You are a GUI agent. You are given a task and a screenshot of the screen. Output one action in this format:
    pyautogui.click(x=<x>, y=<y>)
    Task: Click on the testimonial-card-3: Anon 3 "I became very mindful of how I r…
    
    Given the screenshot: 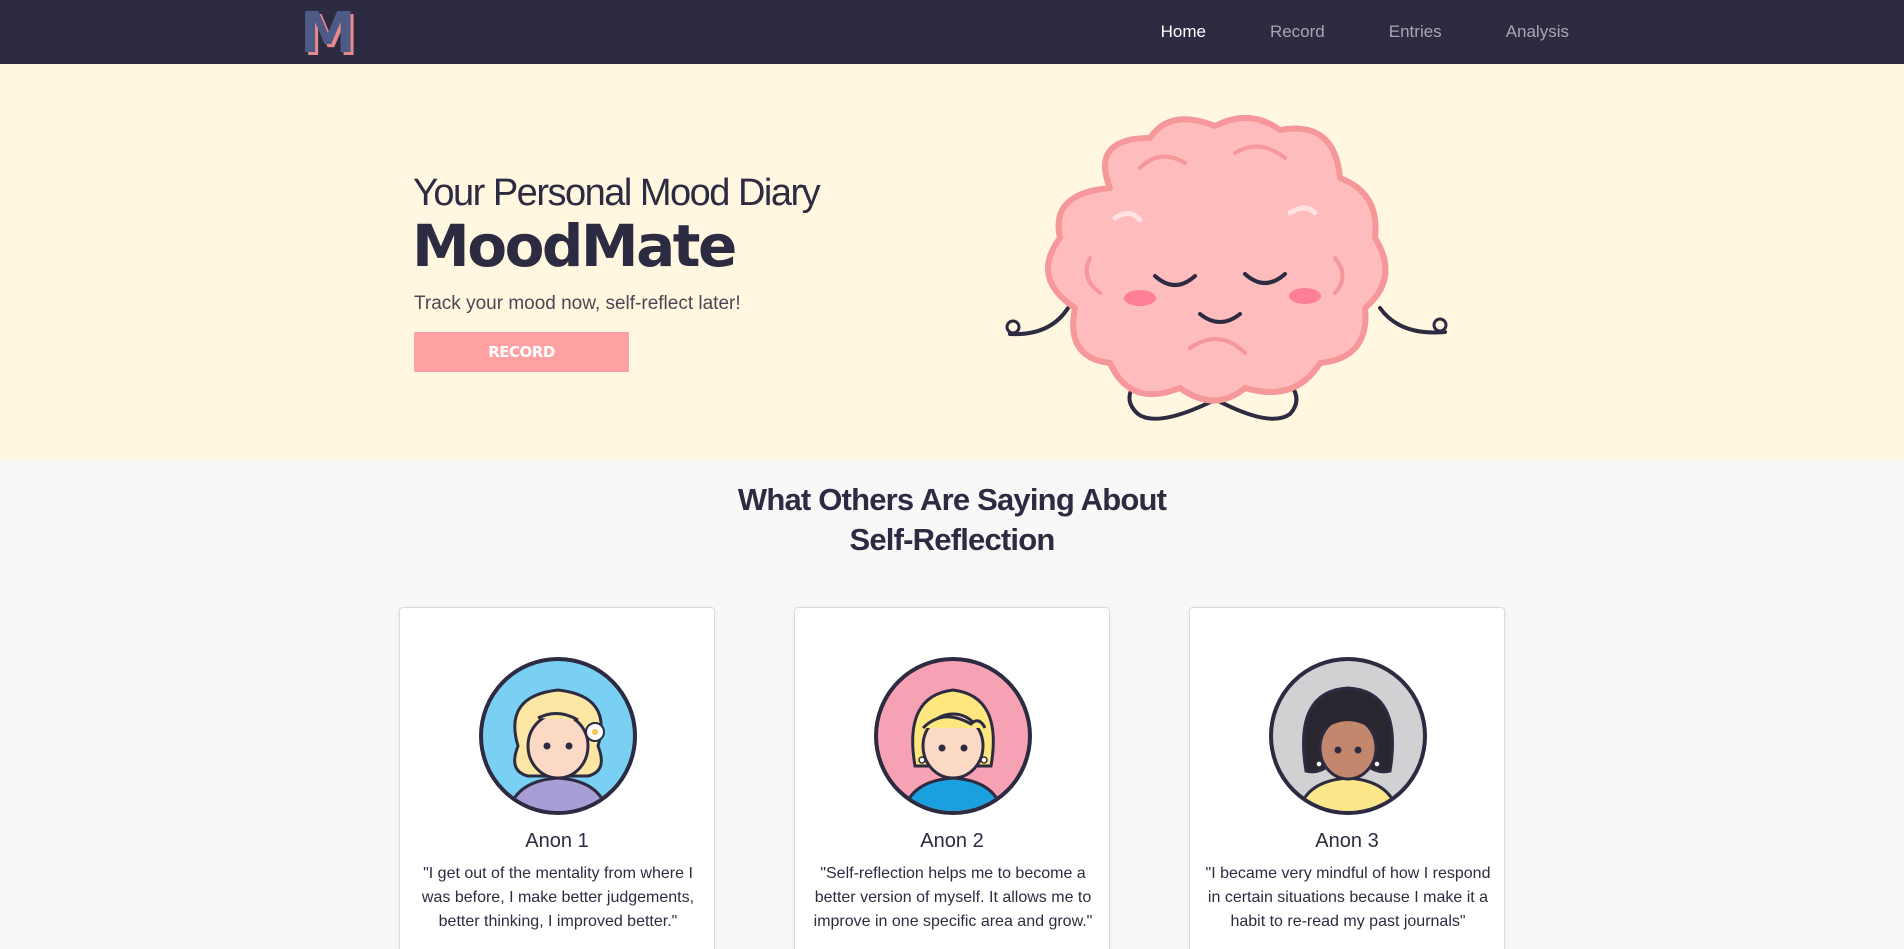 What is the action you would take?
    pyautogui.click(x=1347, y=778)
    